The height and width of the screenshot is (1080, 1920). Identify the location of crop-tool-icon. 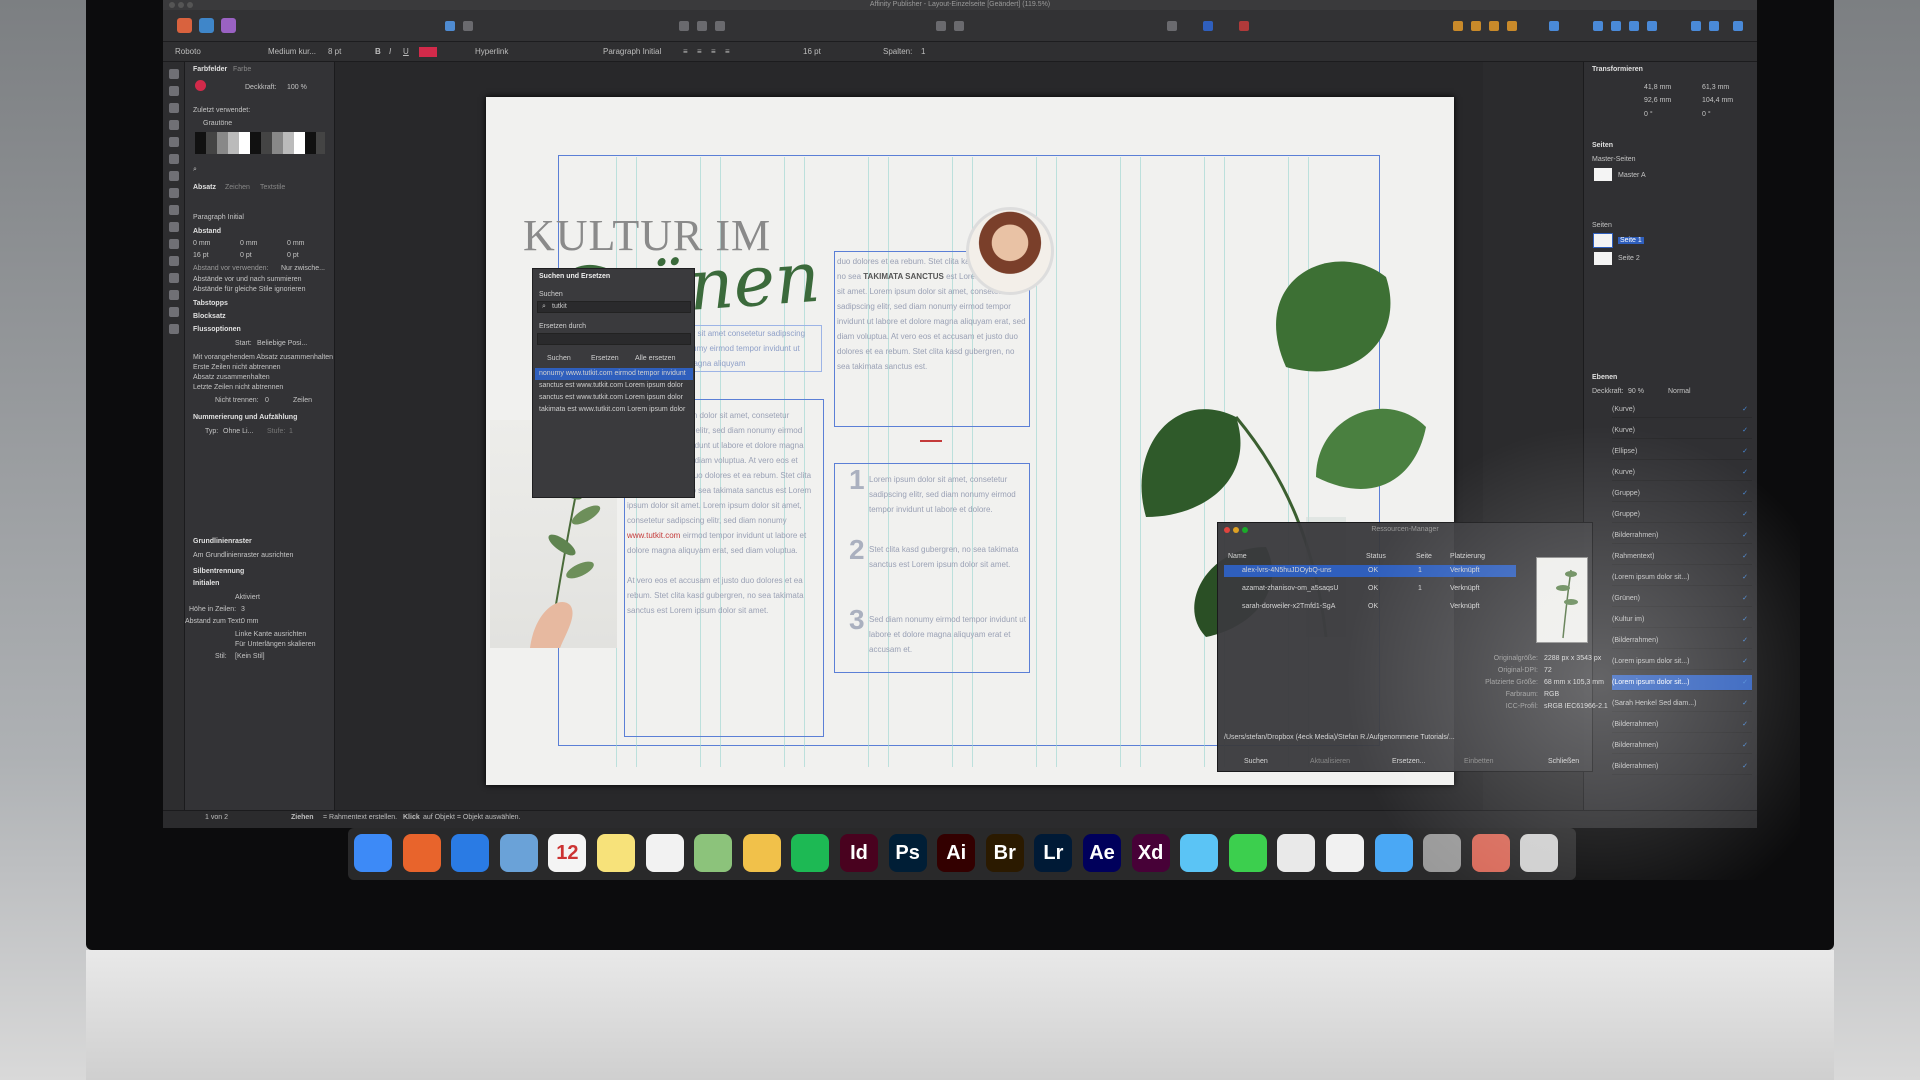
(173, 261).